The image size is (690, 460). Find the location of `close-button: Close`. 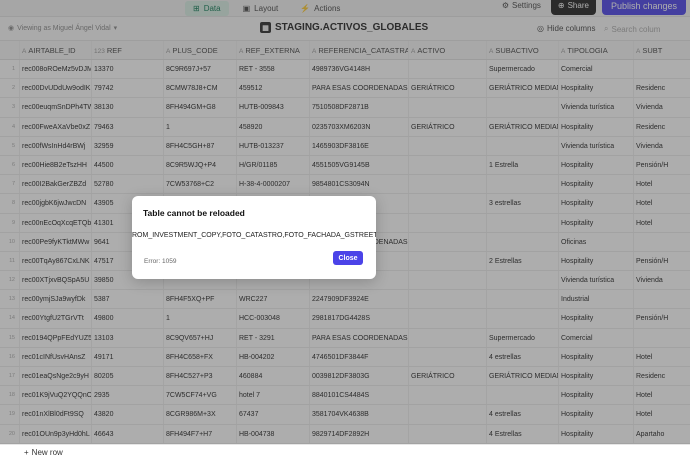

close-button: Close is located at coordinates (348, 258).